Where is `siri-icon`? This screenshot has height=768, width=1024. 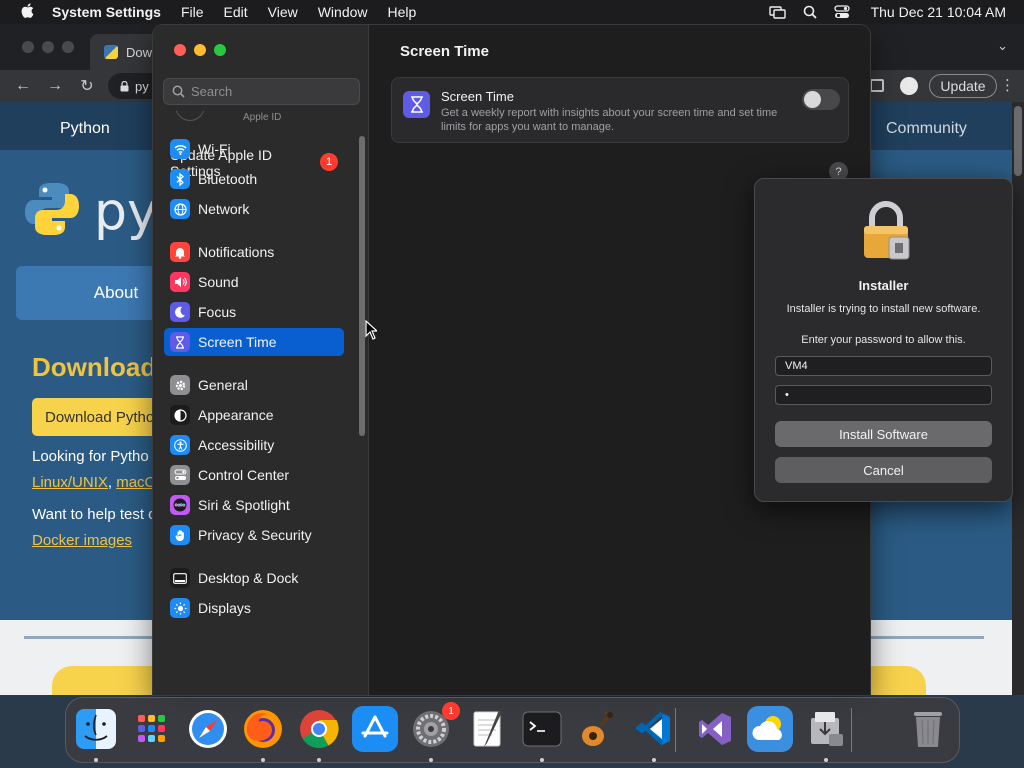
siri-icon is located at coordinates (180, 505).